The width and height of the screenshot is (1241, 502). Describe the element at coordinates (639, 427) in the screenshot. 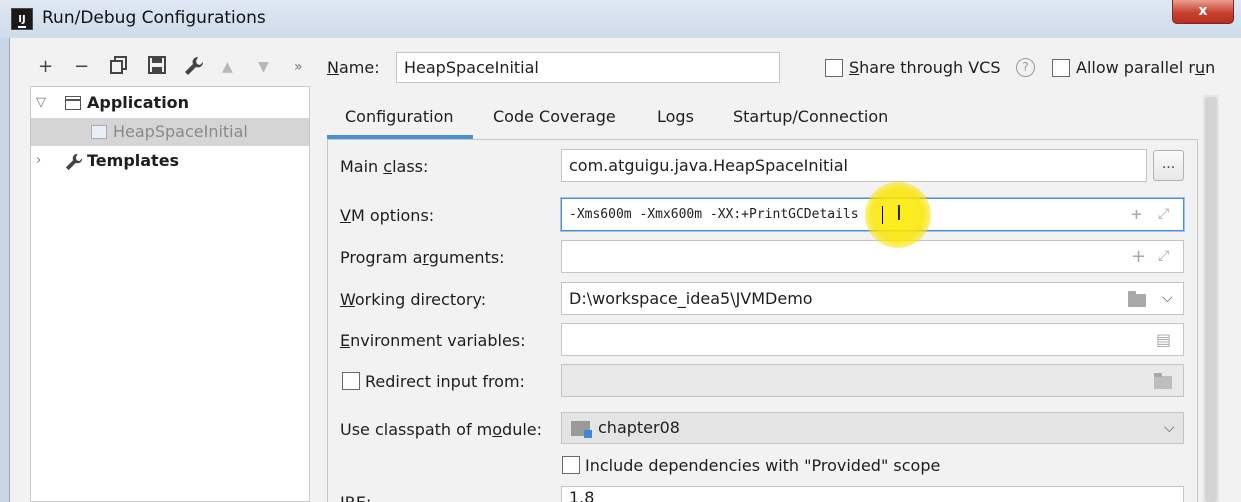

I see `classpath-module-value: chapter08` at that location.